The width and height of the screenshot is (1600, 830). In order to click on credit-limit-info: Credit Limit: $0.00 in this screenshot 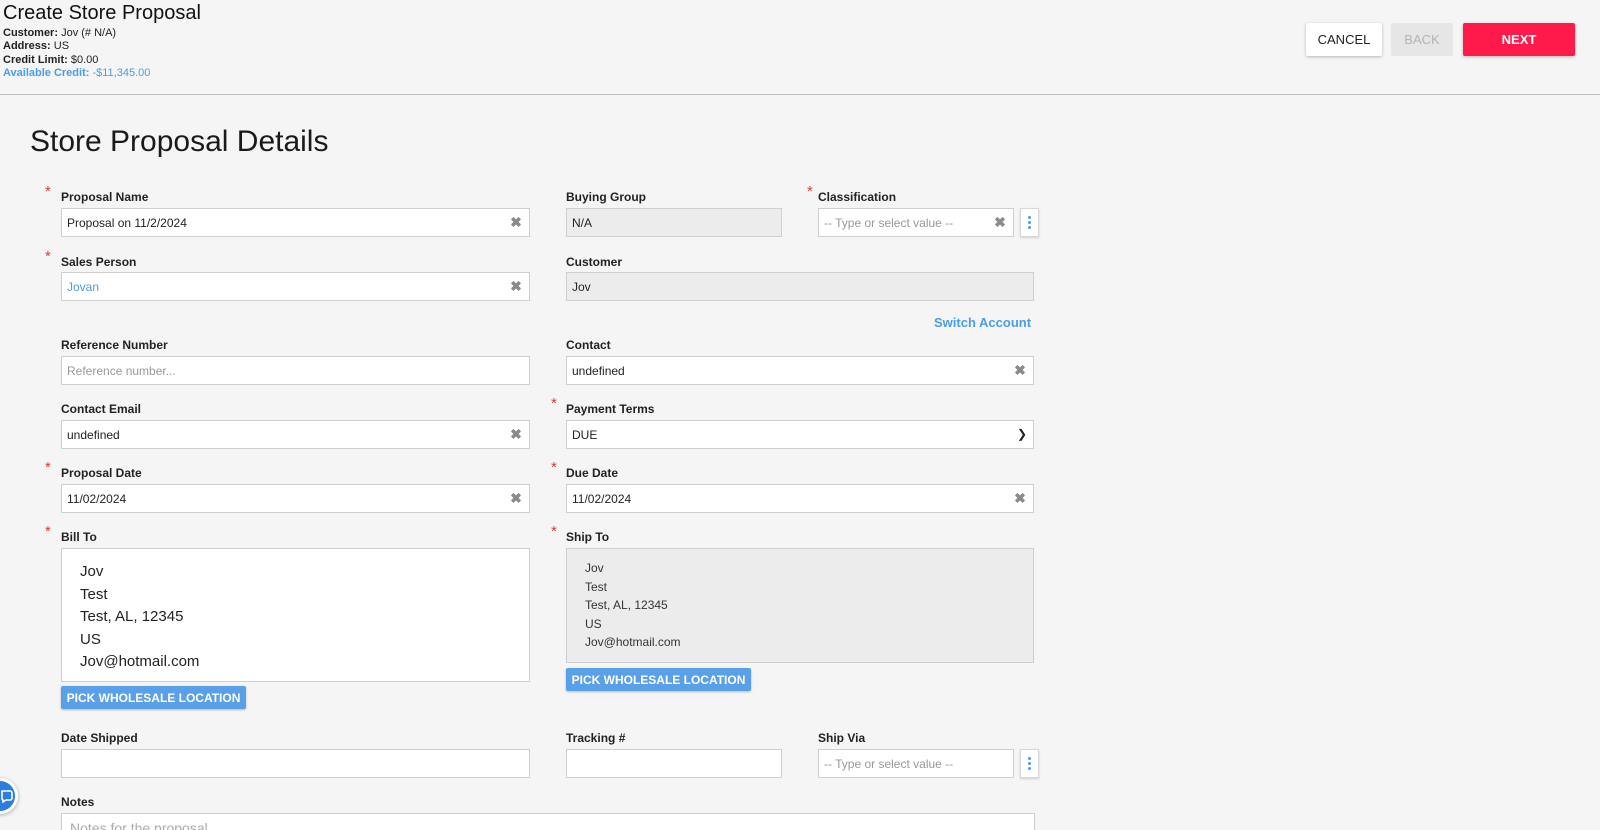, I will do `click(50, 60)`.